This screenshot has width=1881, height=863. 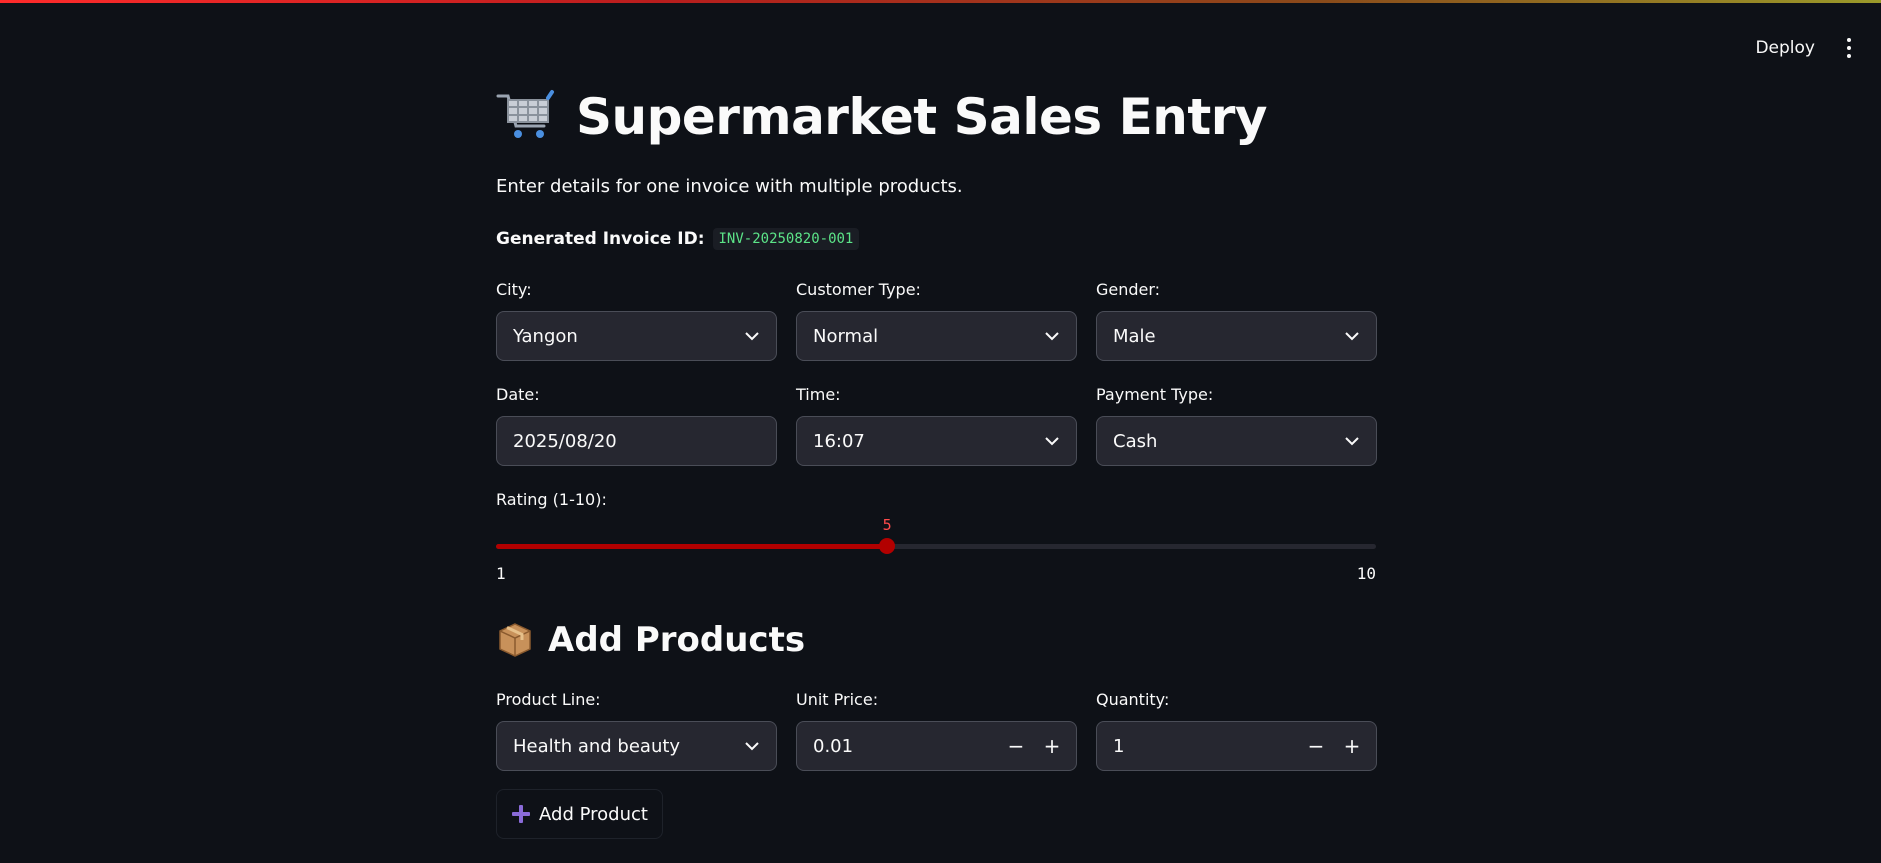 What do you see at coordinates (887, 525) in the screenshot?
I see `rating-current-value: 5` at bounding box center [887, 525].